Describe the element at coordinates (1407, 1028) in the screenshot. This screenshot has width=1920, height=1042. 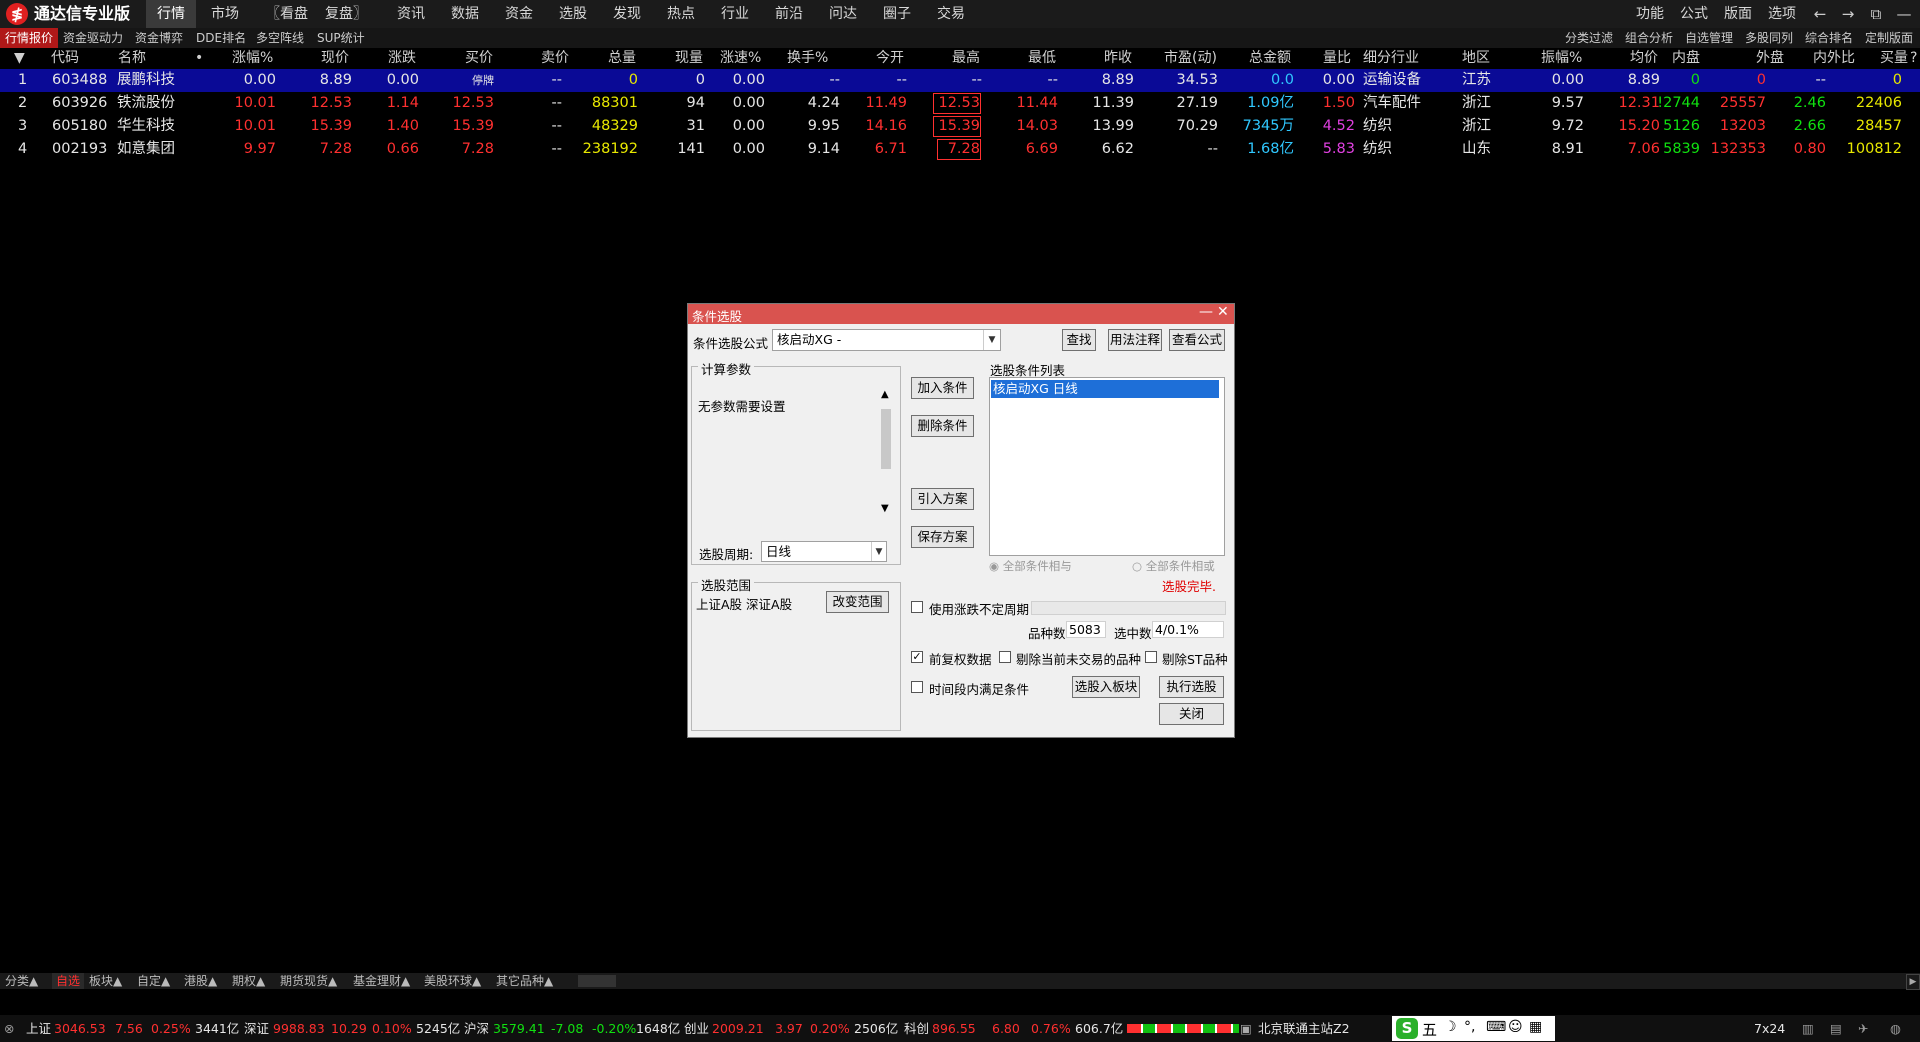
I see `sogou-ime-icon: S` at that location.